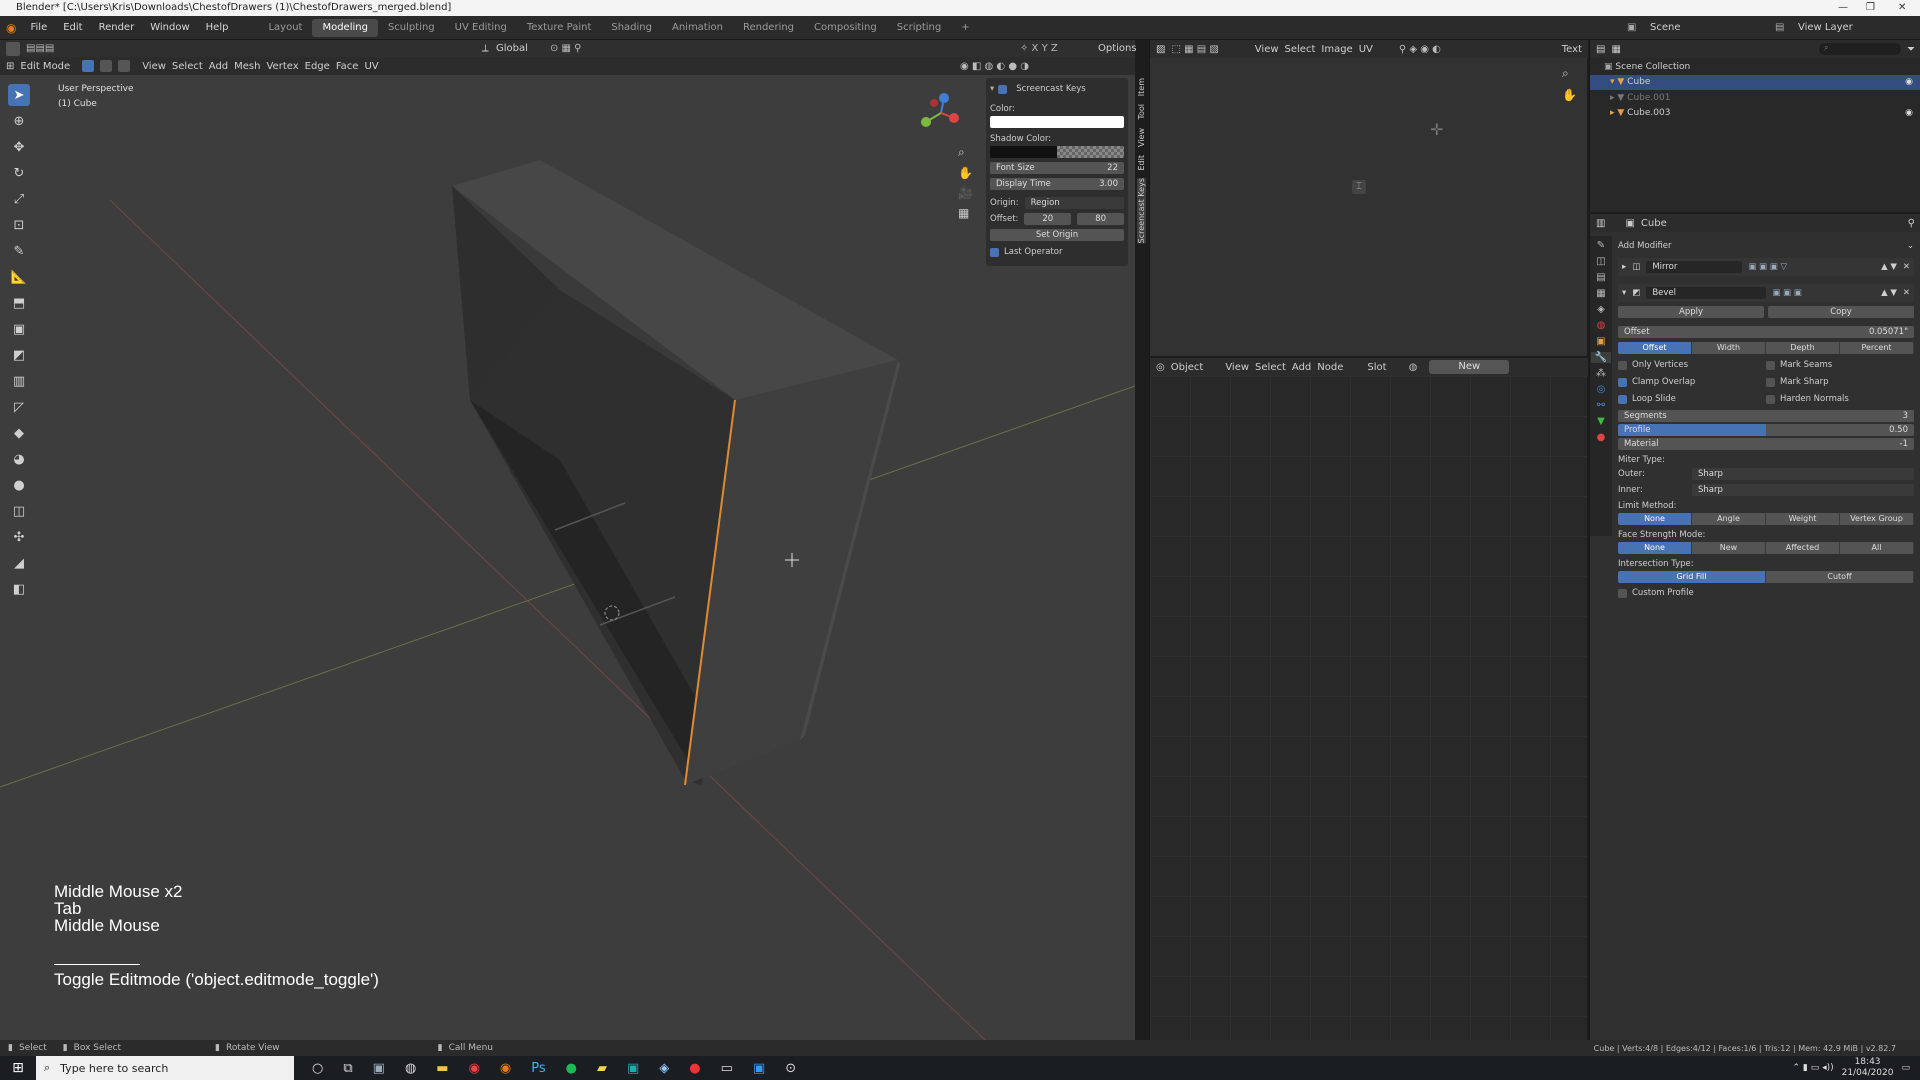 The image size is (1920, 1080). I want to click on tab-view: View, so click(1141, 137).